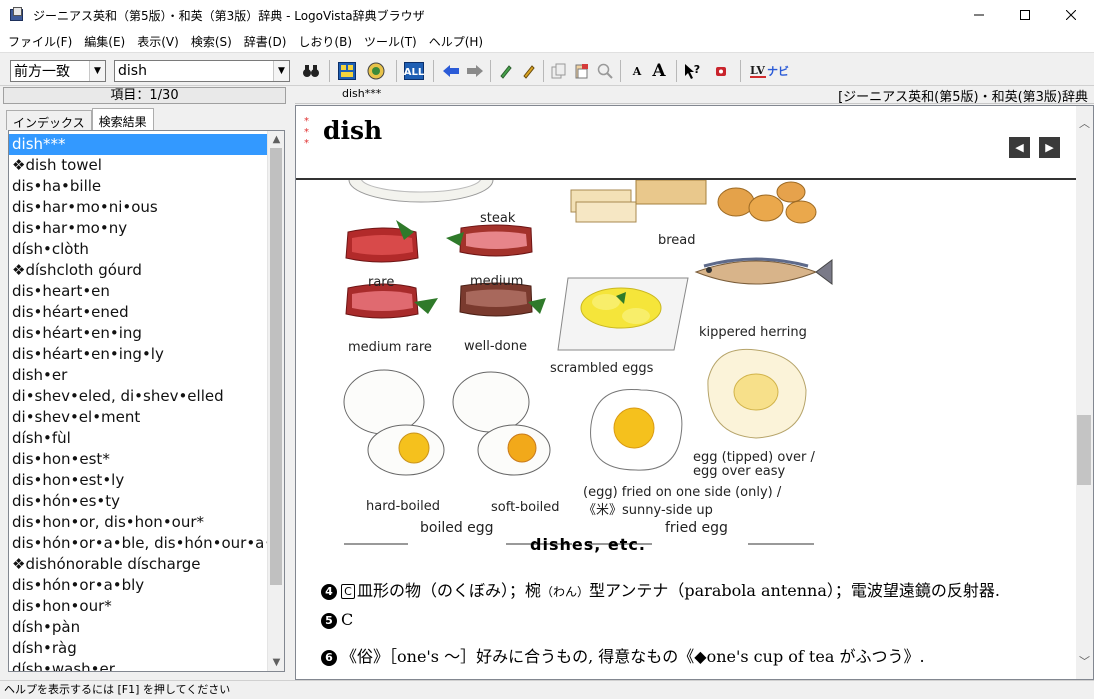  I want to click on minimize-button, so click(979, 15).